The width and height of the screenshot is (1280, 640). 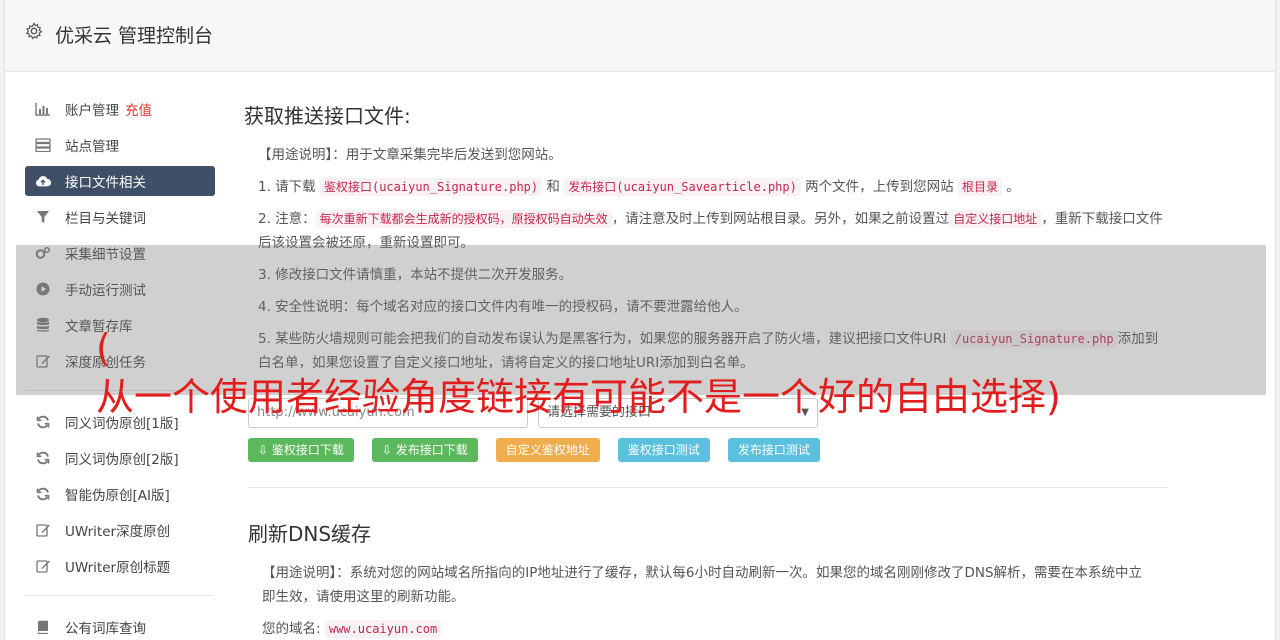 I want to click on sidebar-item-uwriter-deep: UWriter深度原创, so click(x=120, y=530).